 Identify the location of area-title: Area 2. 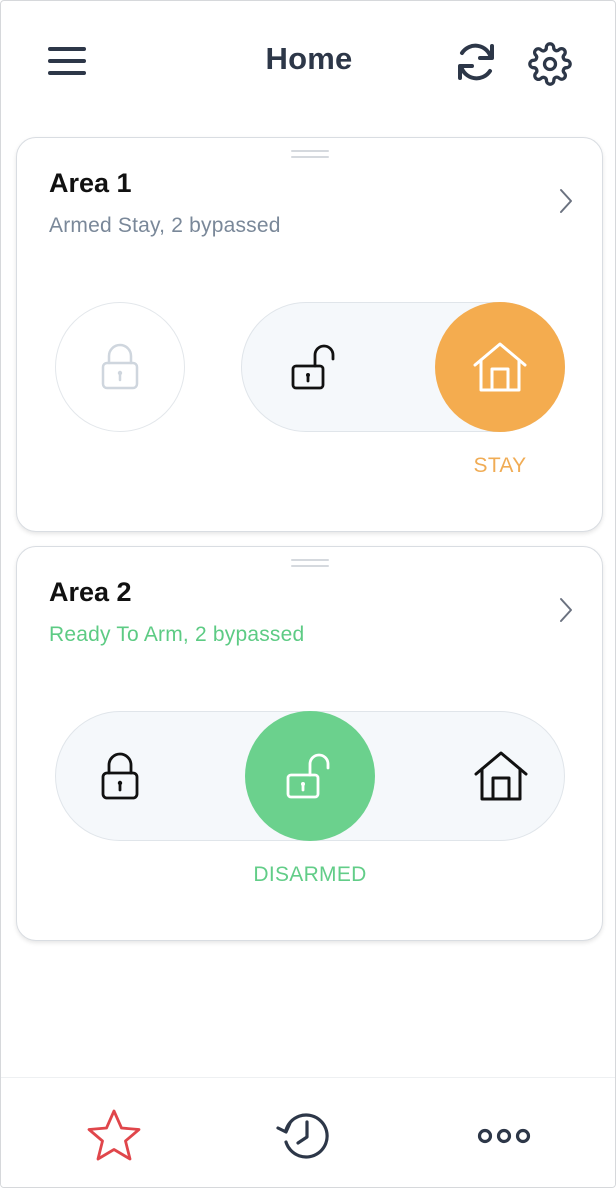
(90, 592).